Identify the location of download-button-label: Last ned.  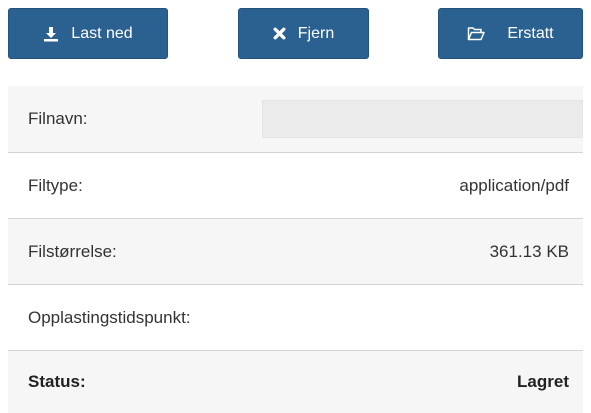
(102, 33).